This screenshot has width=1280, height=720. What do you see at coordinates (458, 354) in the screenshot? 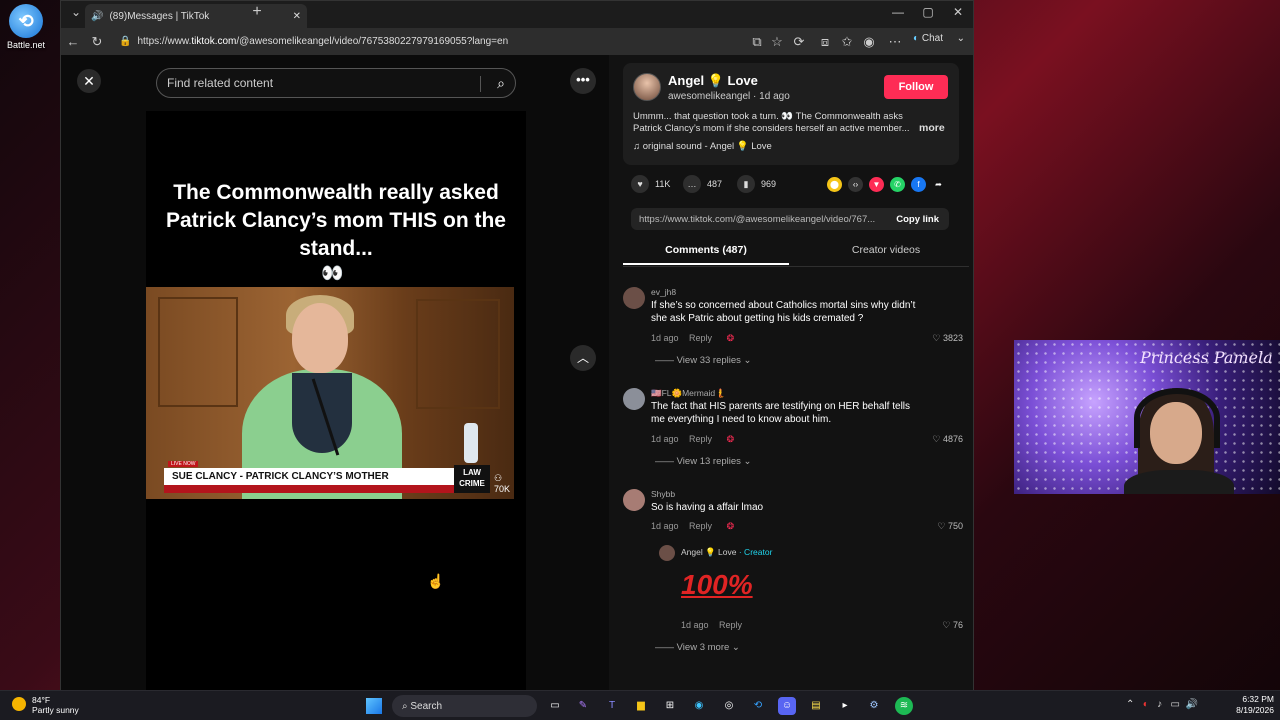
I see `wood-panel-right` at bounding box center [458, 354].